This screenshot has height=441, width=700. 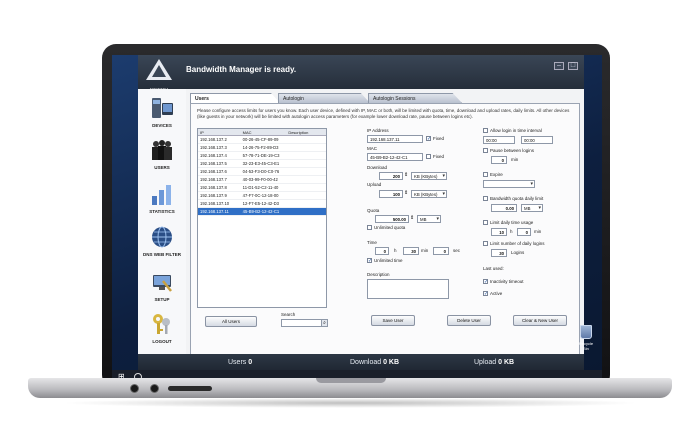 I want to click on cell-ip: 192.168.137.8, so click(x=213, y=187).